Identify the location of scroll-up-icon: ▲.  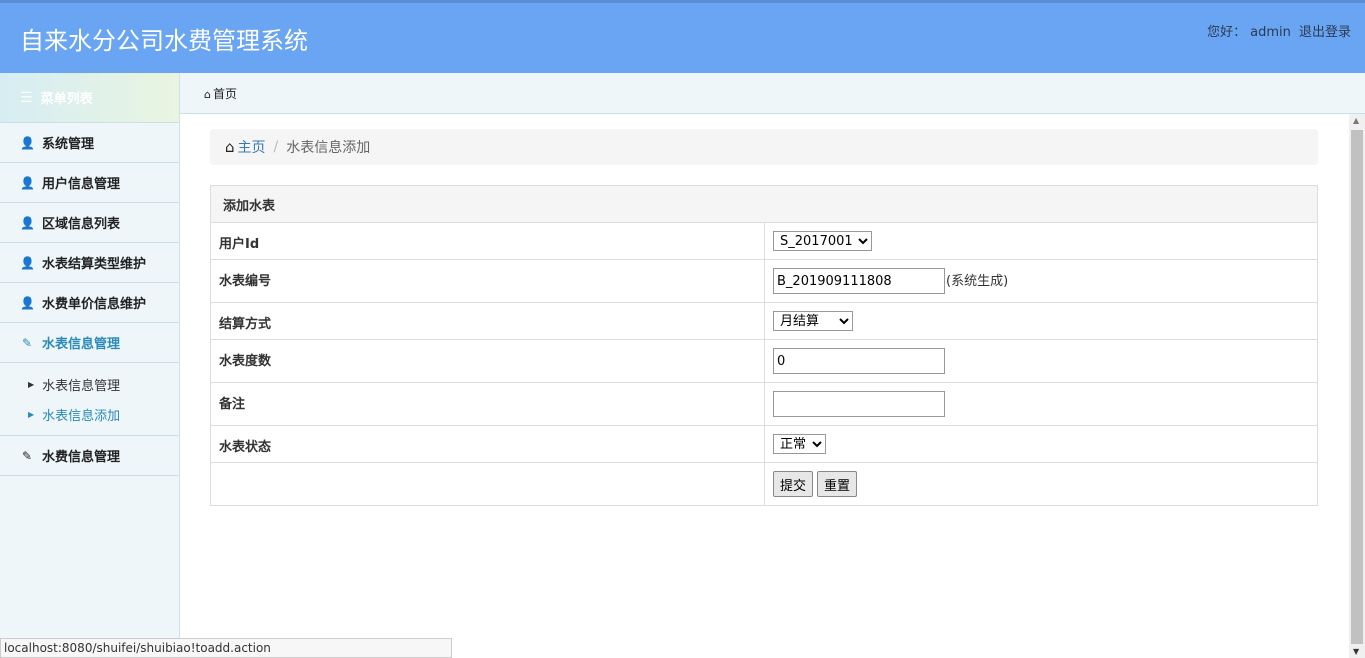
(1356, 120).